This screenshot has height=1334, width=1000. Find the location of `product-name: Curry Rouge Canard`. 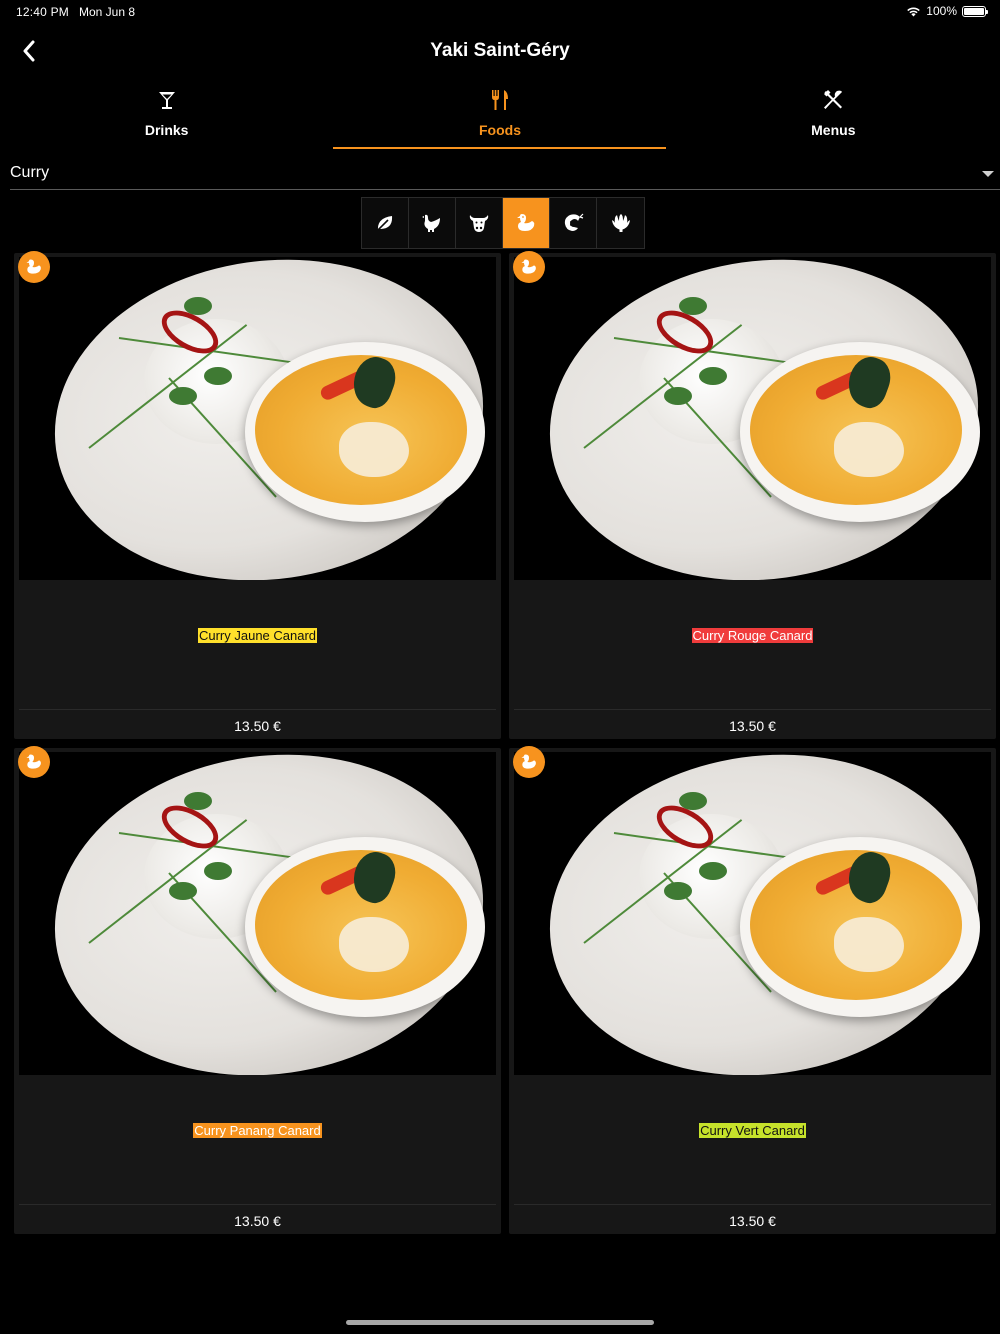

product-name: Curry Rouge Canard is located at coordinates (752, 635).